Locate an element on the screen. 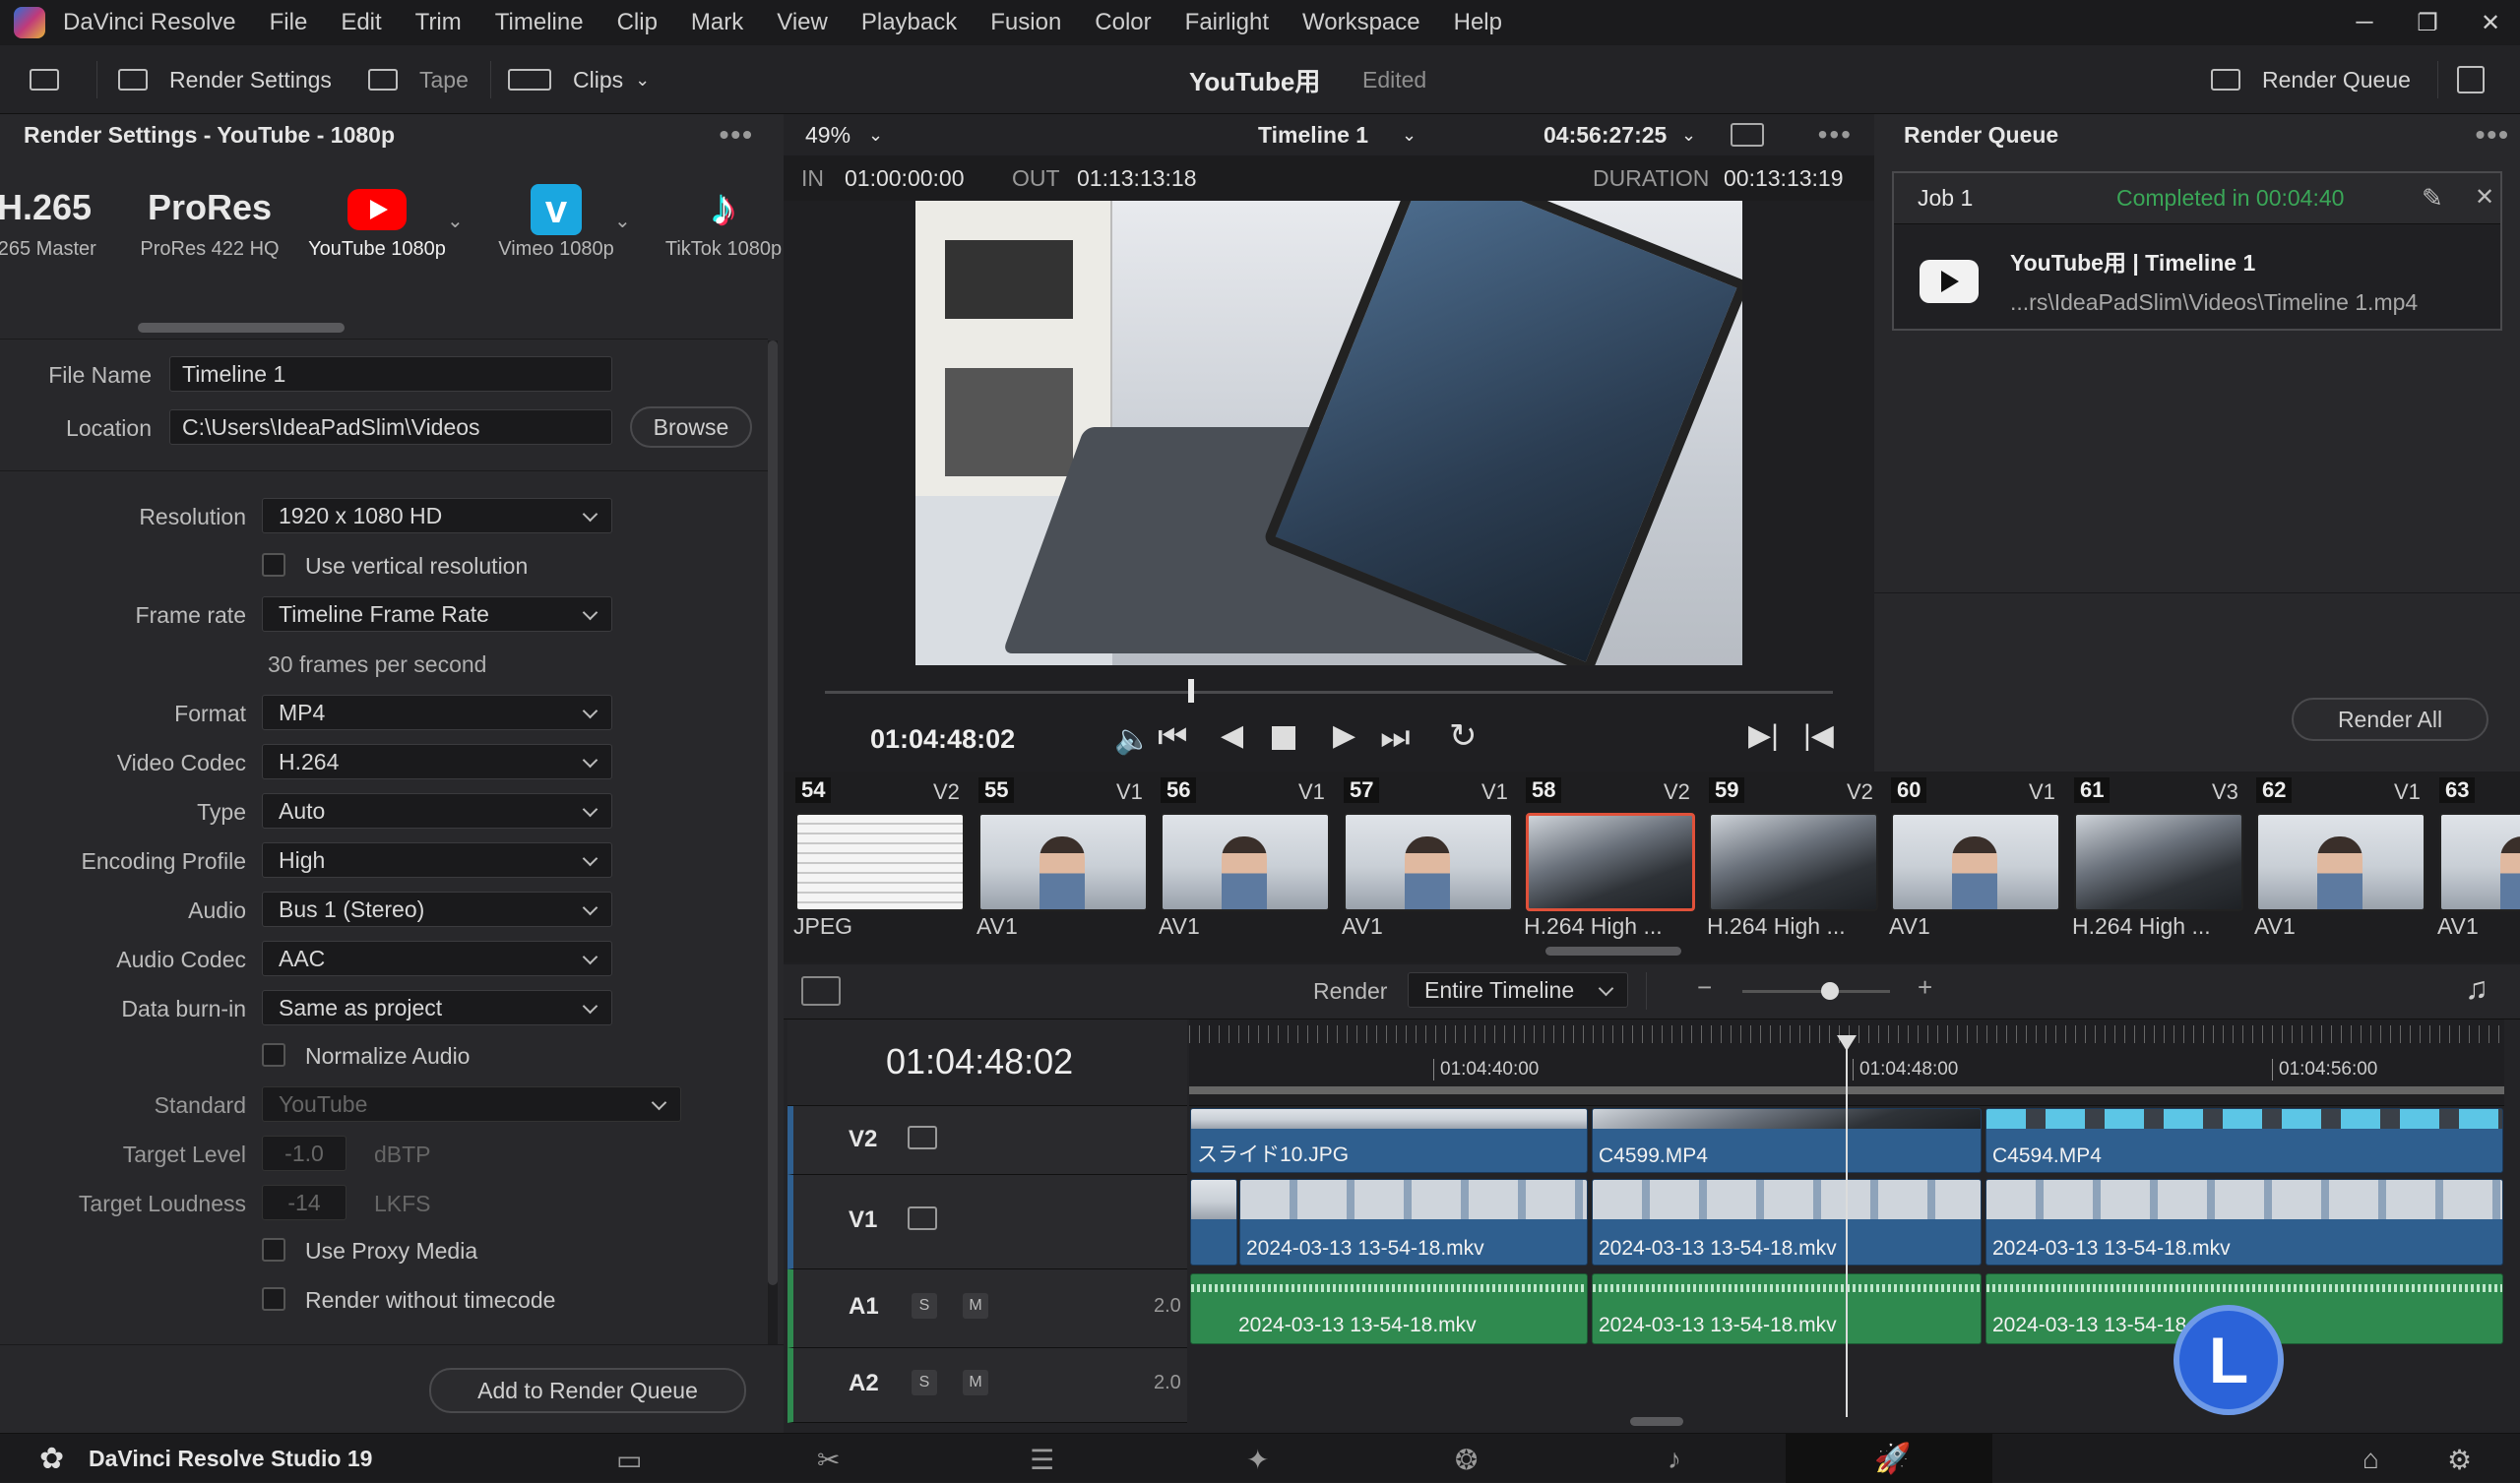 Image resolution: width=2520 pixels, height=1483 pixels. color-page-icon: ❂ is located at coordinates (1466, 1460).